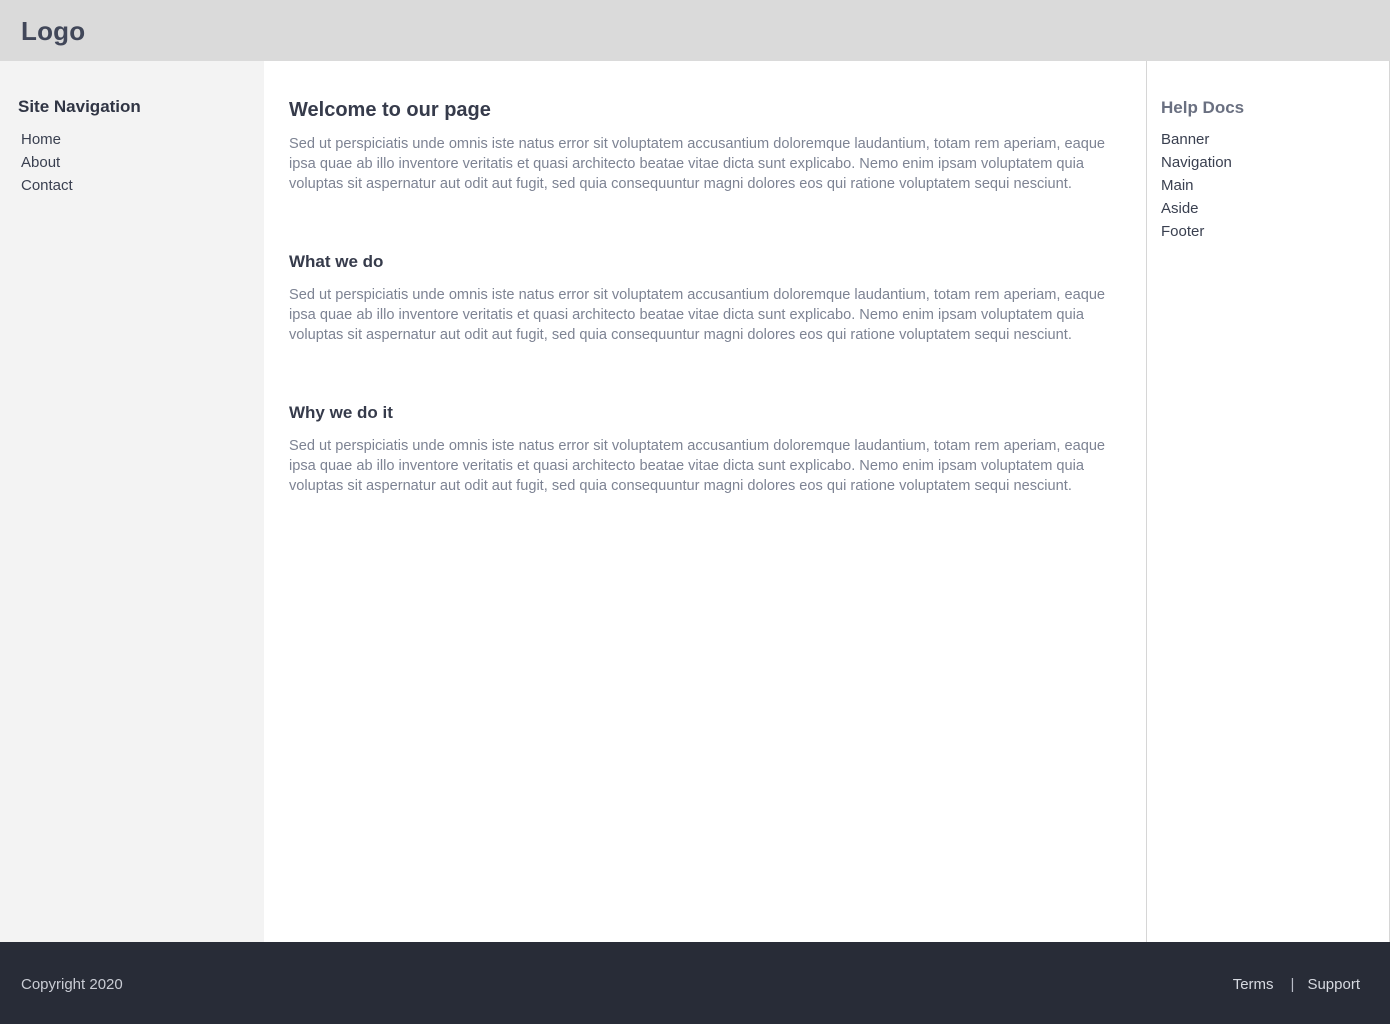 This screenshot has height=1024, width=1390. What do you see at coordinates (1333, 985) in the screenshot?
I see `support-link: Support` at bounding box center [1333, 985].